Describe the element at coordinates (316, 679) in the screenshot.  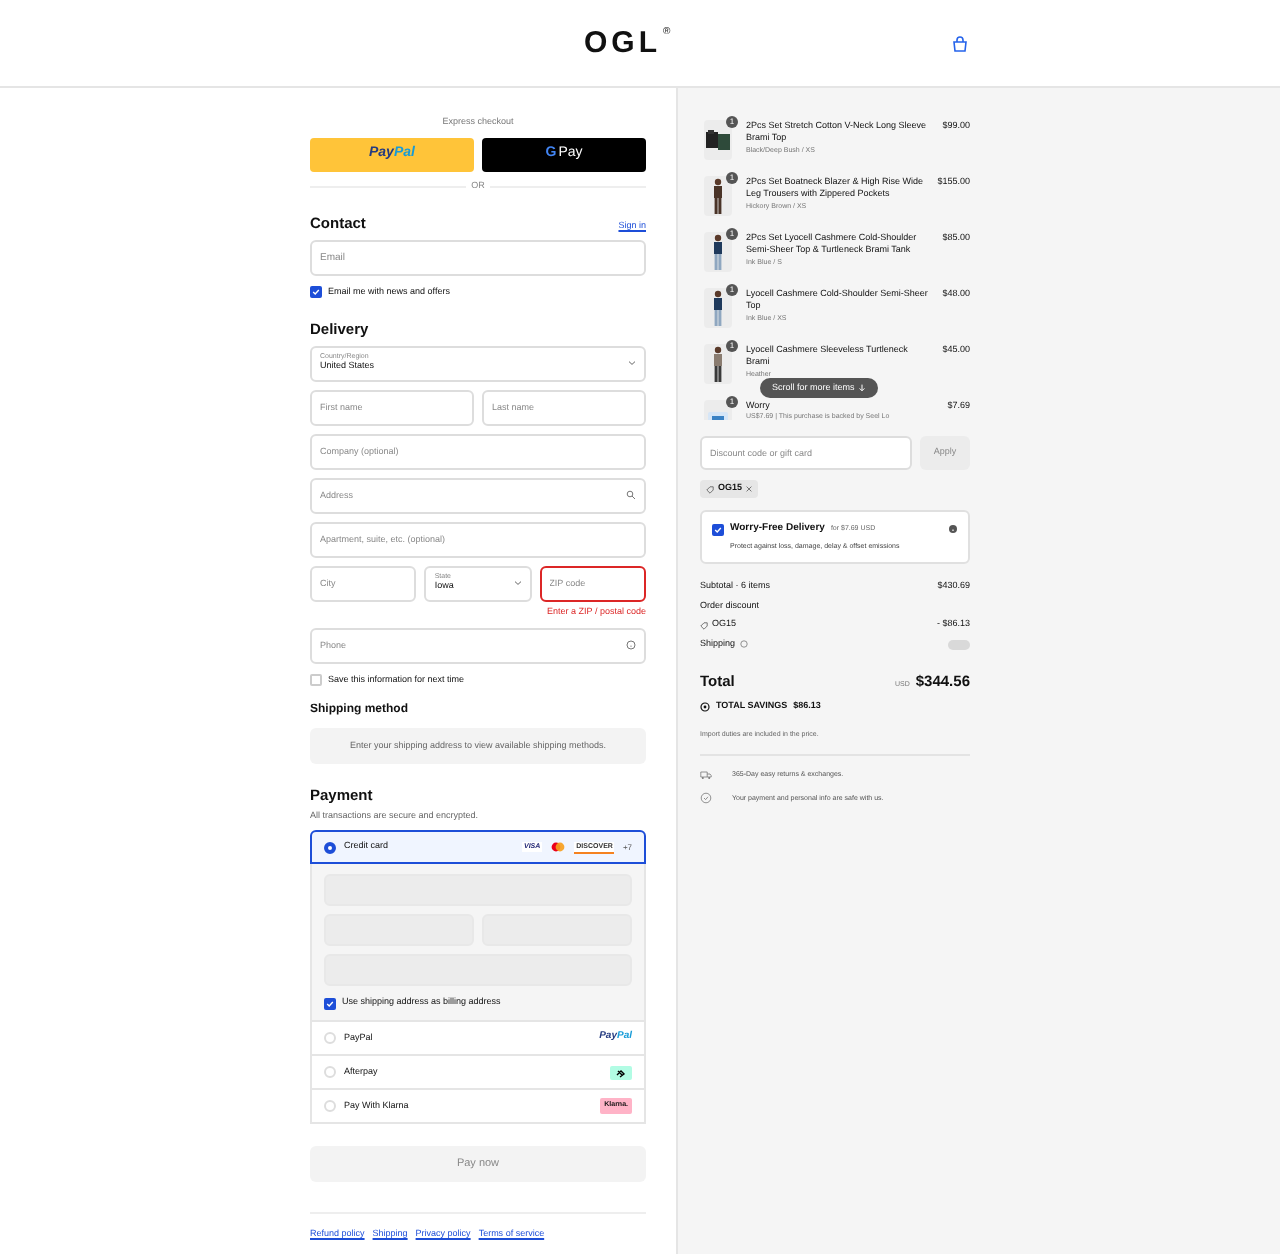
I see `checkbox` at that location.